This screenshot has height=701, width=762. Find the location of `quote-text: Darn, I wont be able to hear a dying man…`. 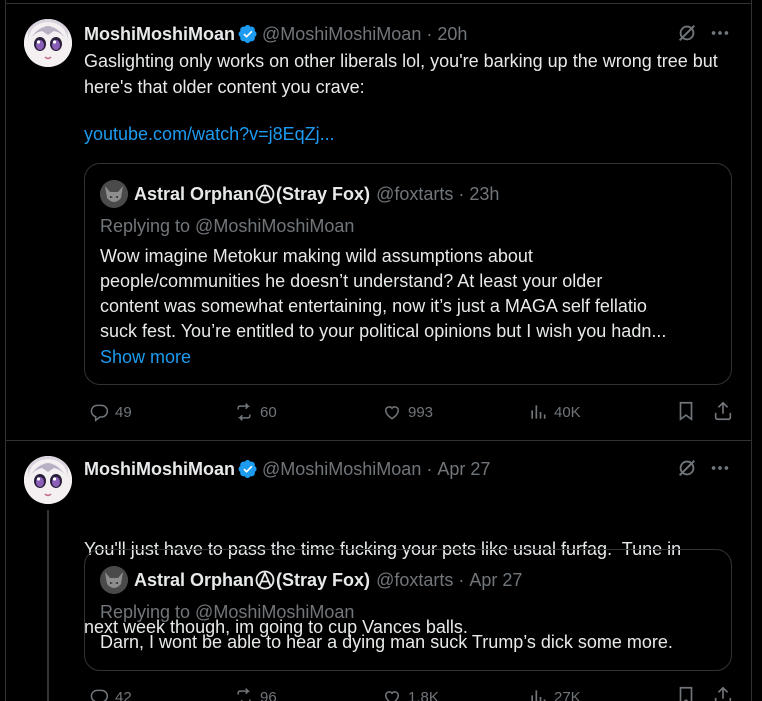

quote-text: Darn, I wont be able to hear a dying man… is located at coordinates (386, 642).